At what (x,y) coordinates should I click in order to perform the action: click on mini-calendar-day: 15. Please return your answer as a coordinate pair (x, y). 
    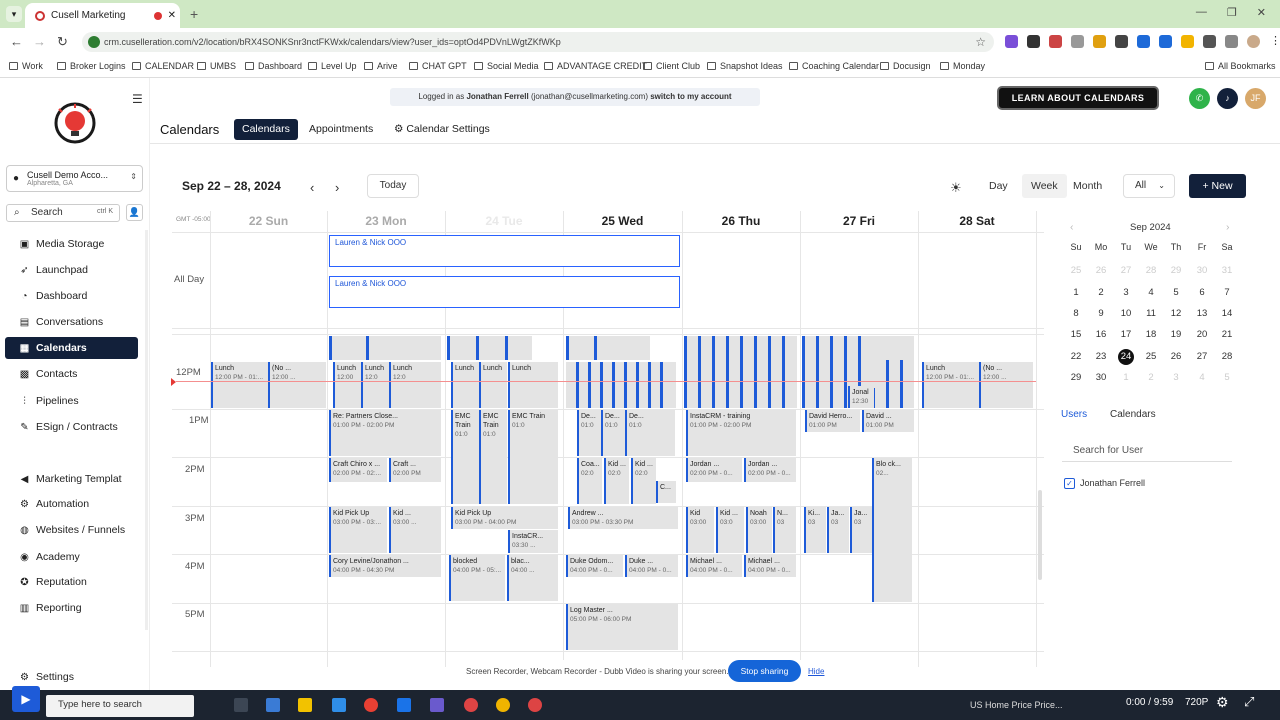
    Looking at the image, I should click on (1076, 335).